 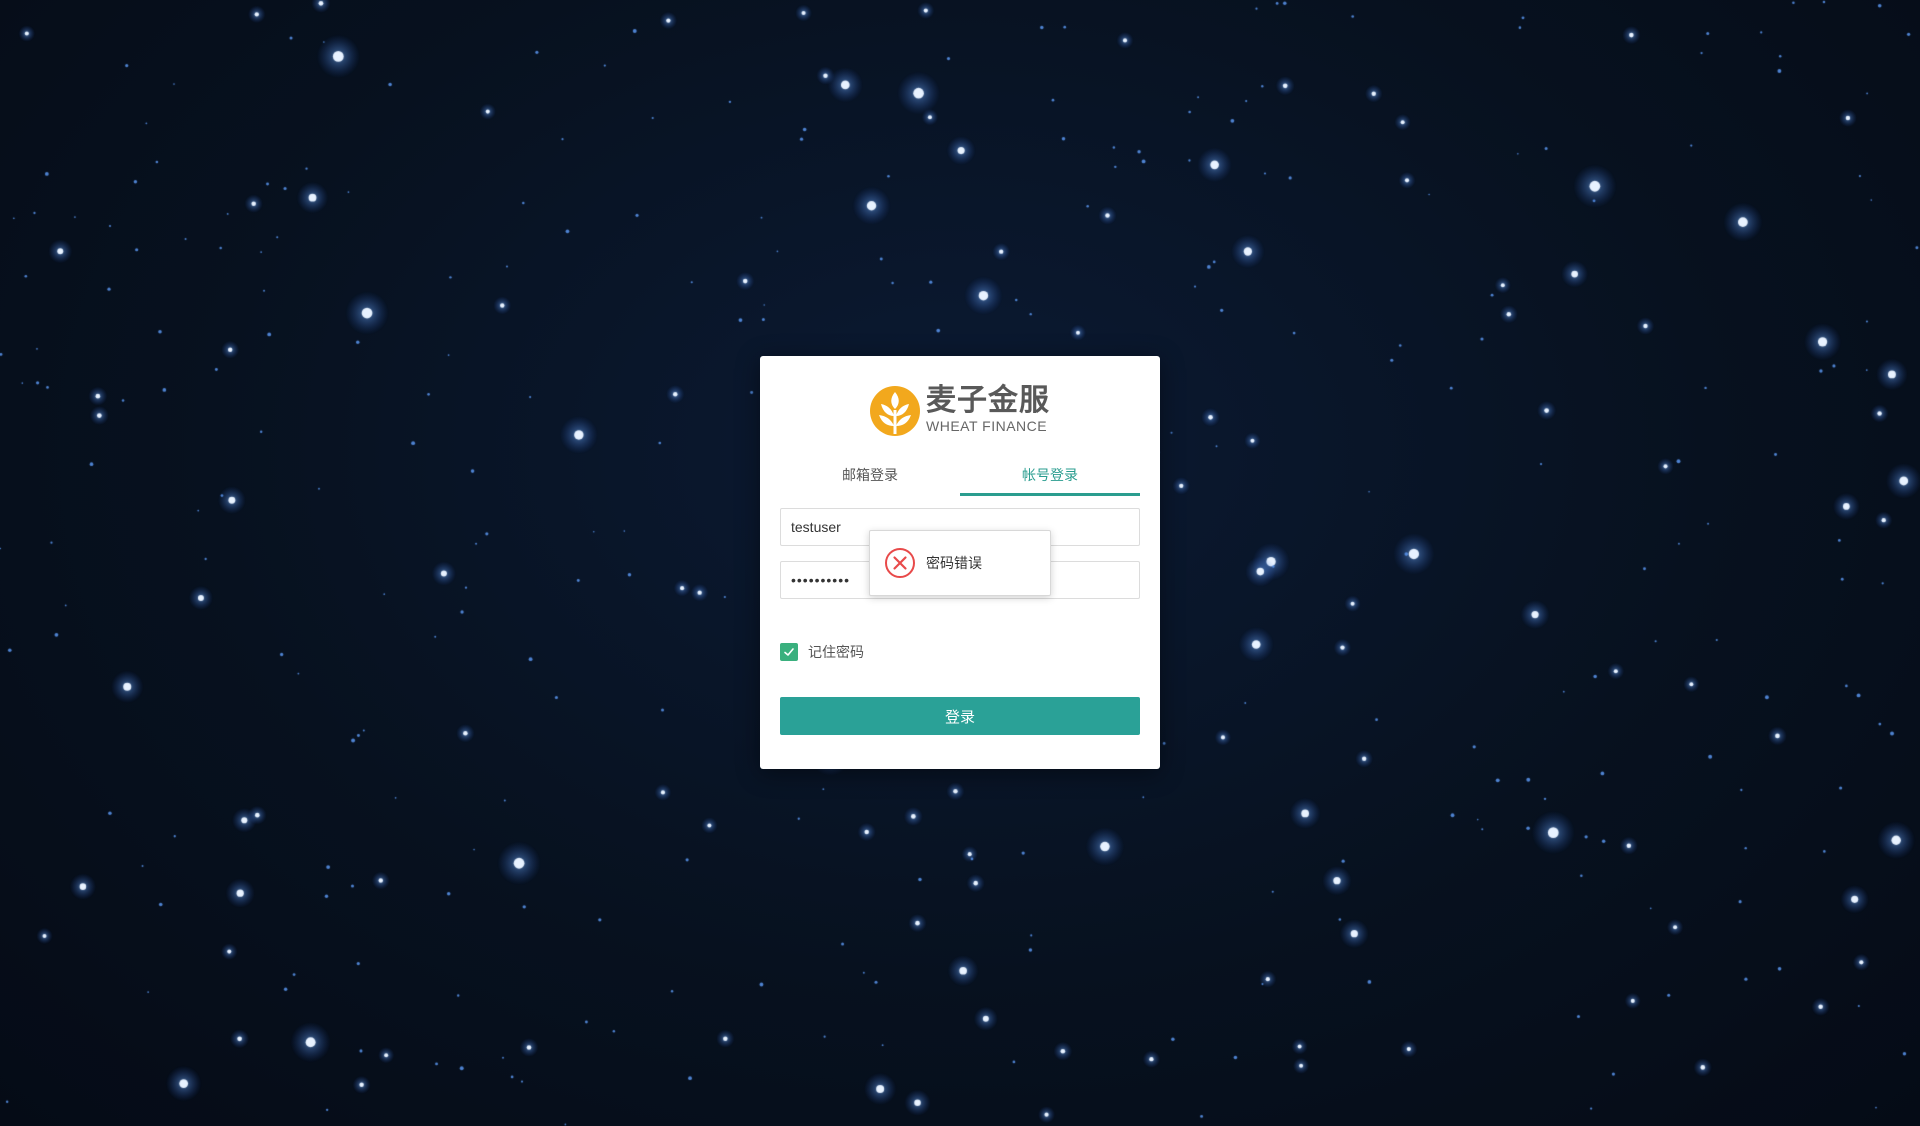 I want to click on brand-name-cn: 麦子金服, so click(x=988, y=400).